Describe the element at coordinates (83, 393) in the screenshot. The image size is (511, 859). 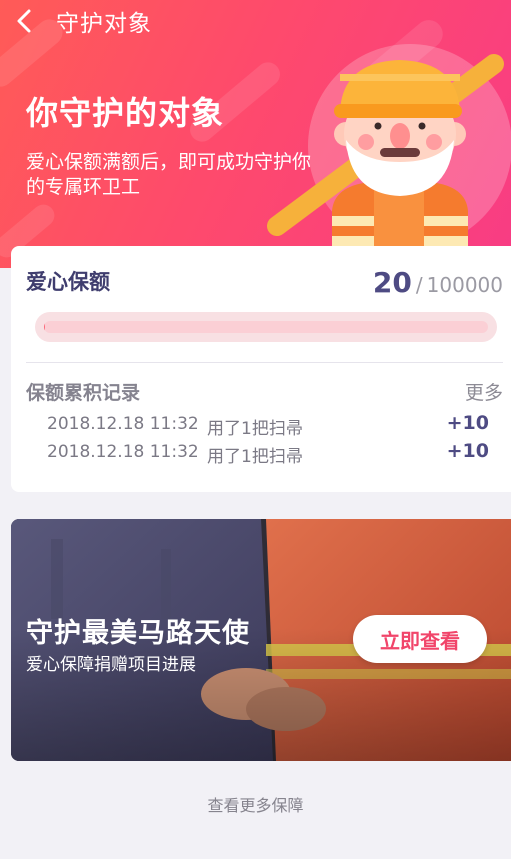
I see `records-title: 保额累积记录` at that location.